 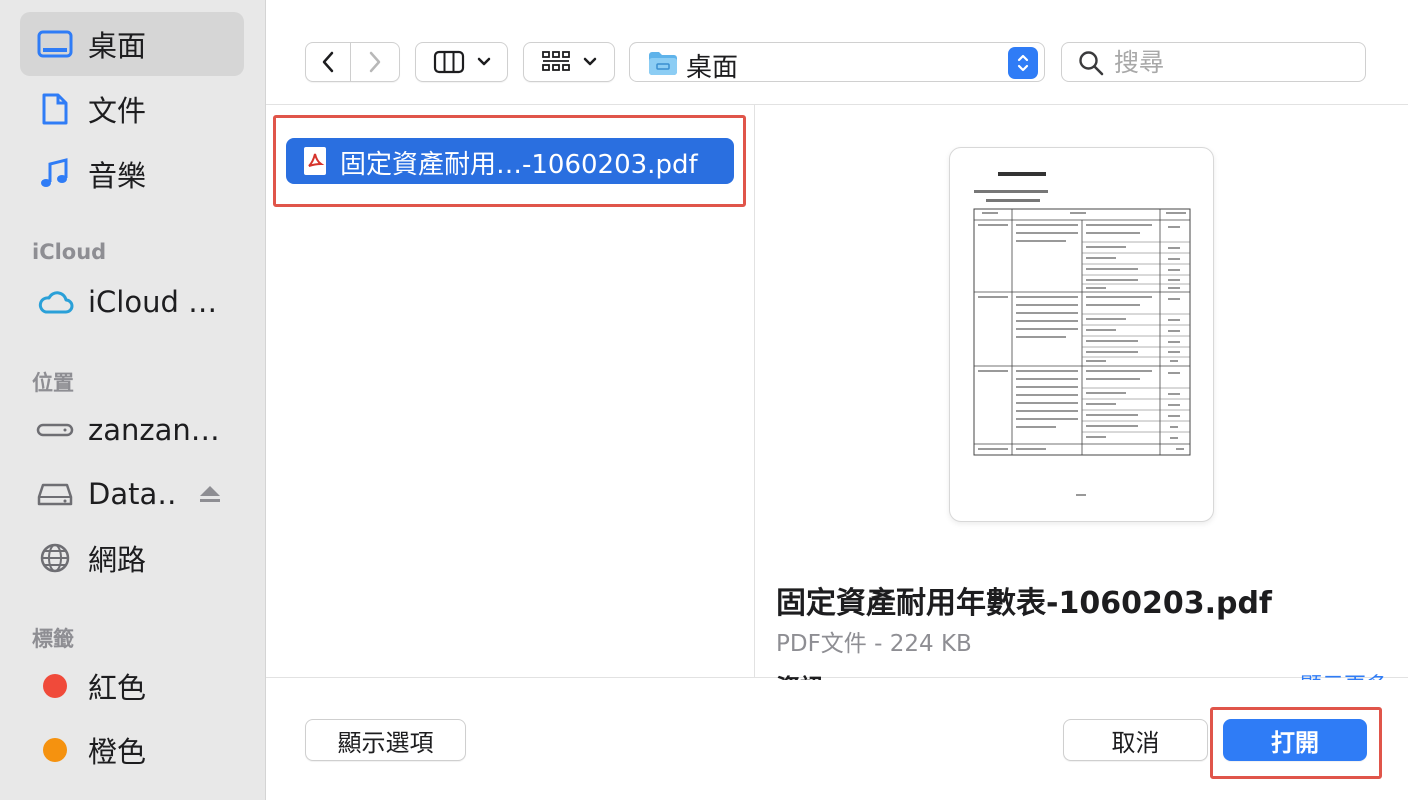 What do you see at coordinates (53, 383) in the screenshot?
I see `sidebar-section-locations: 位置` at bounding box center [53, 383].